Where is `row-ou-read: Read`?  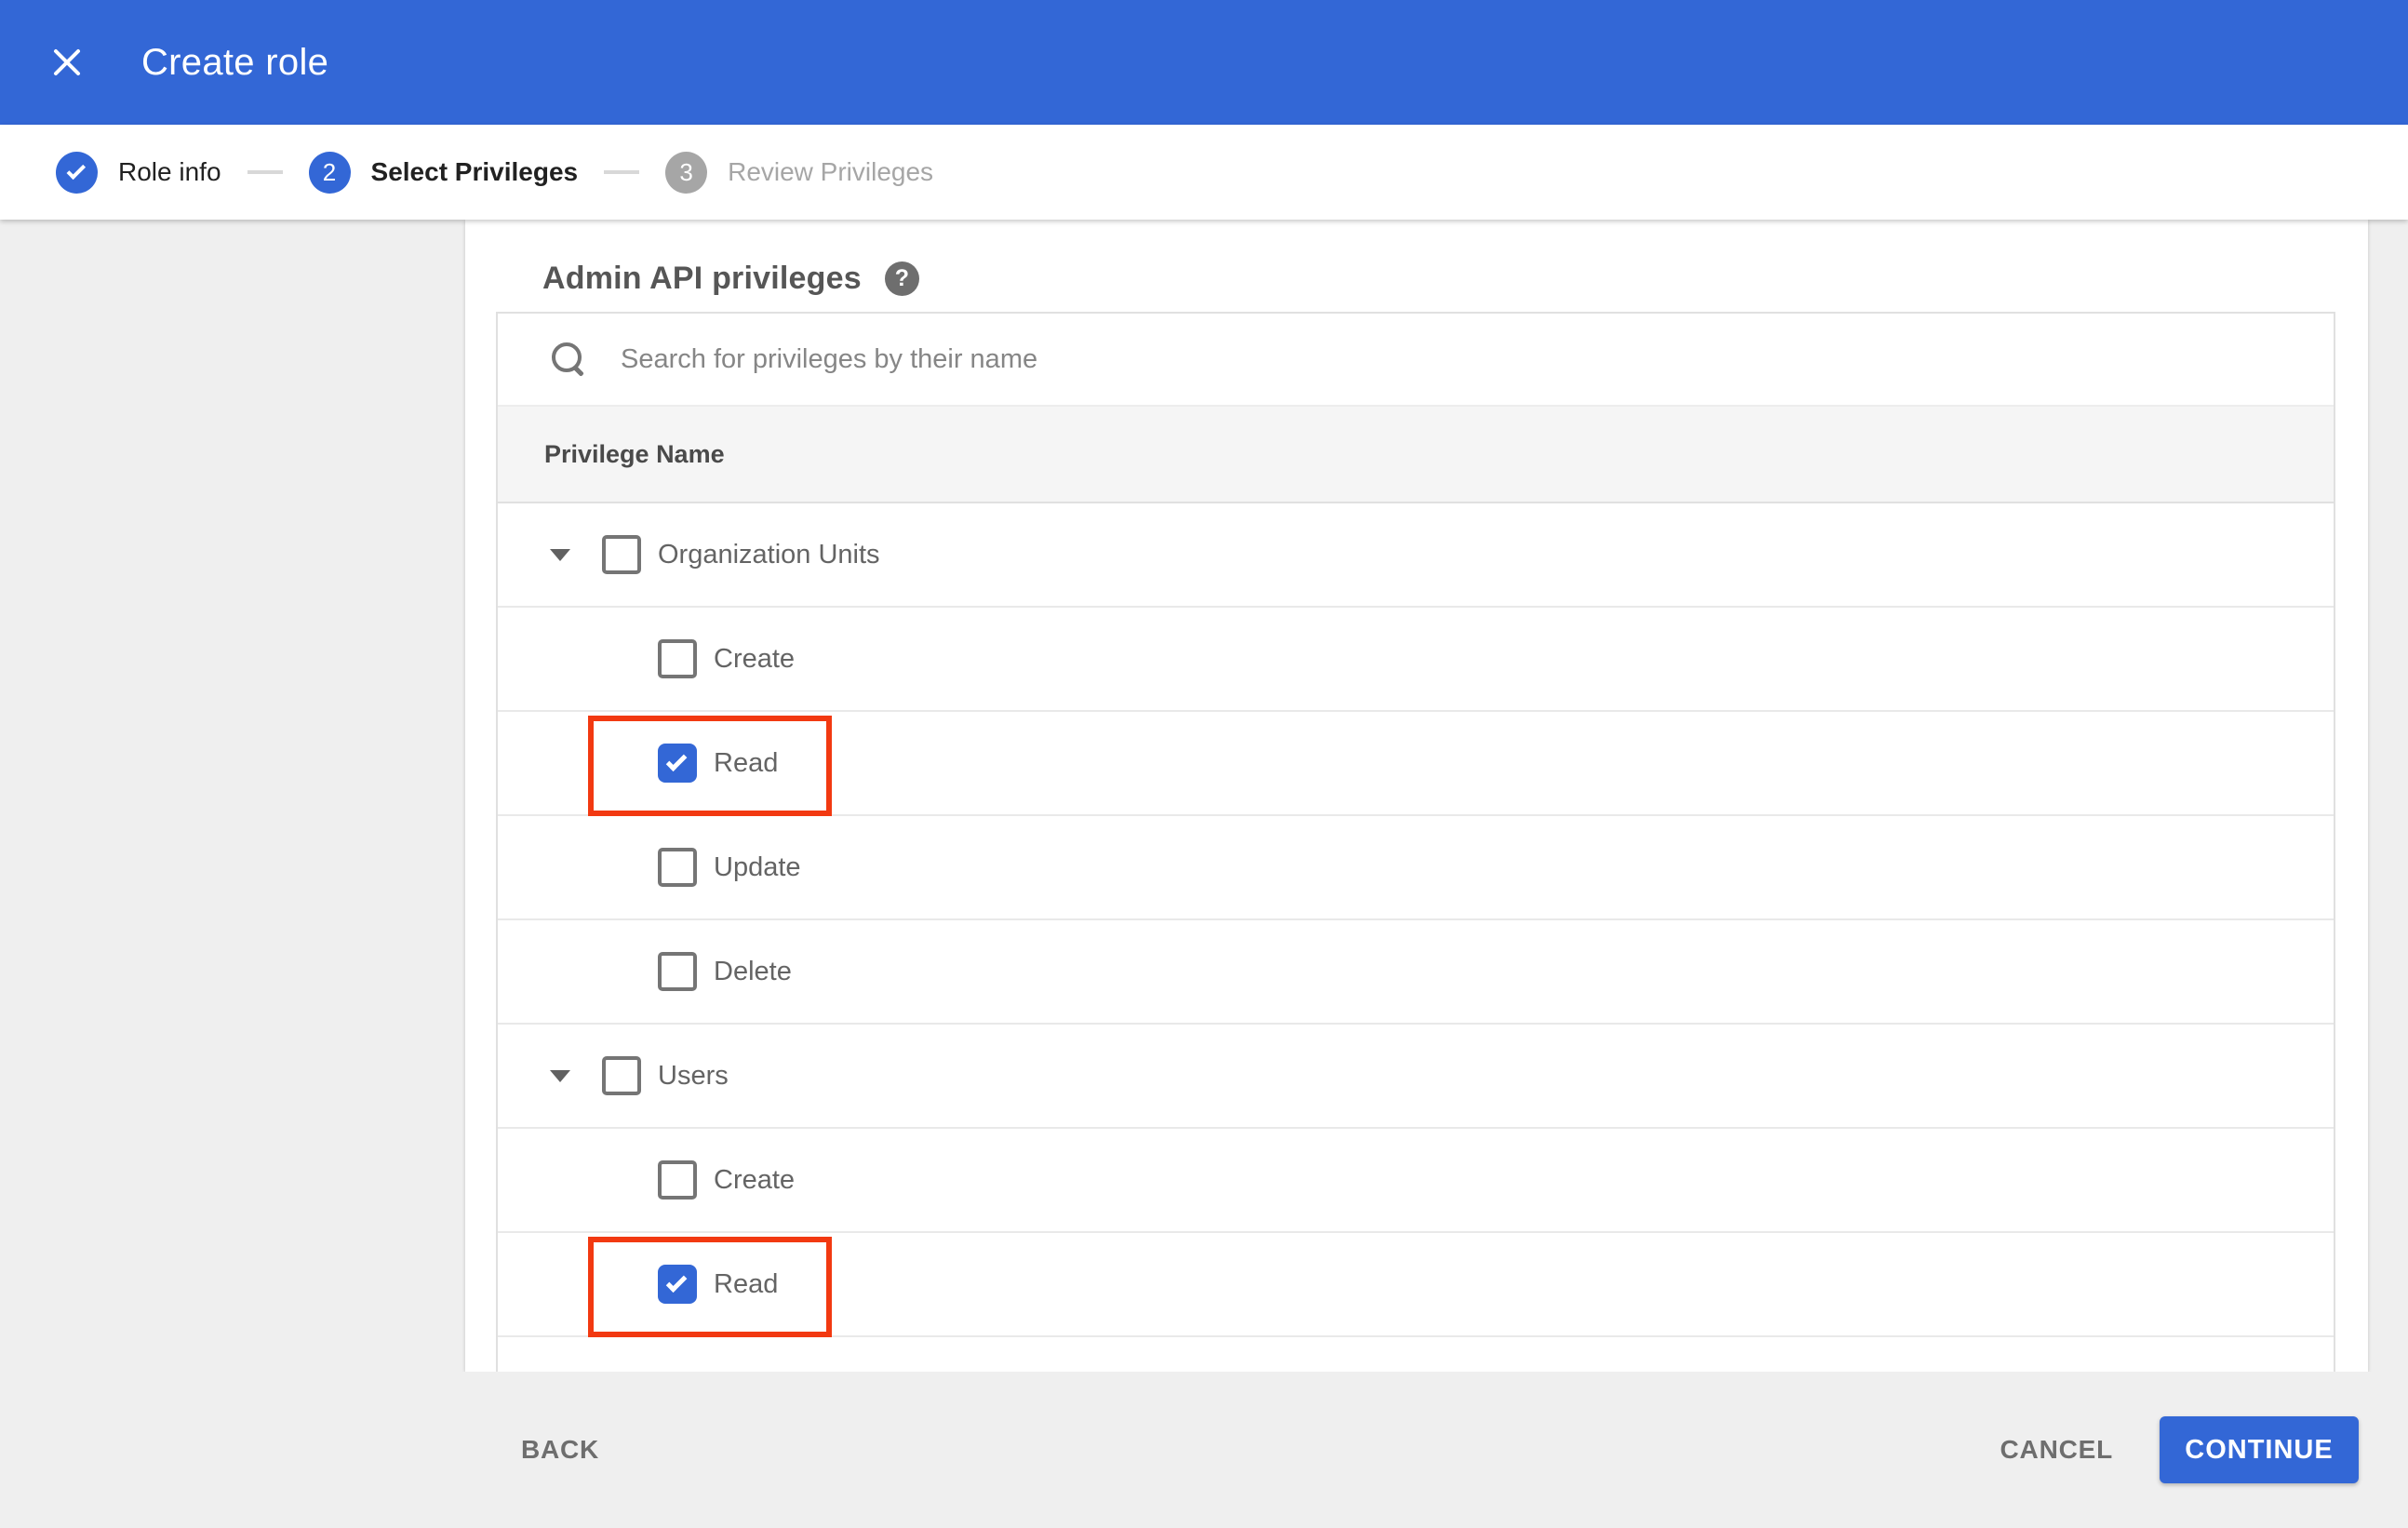 row-ou-read: Read is located at coordinates (1416, 764).